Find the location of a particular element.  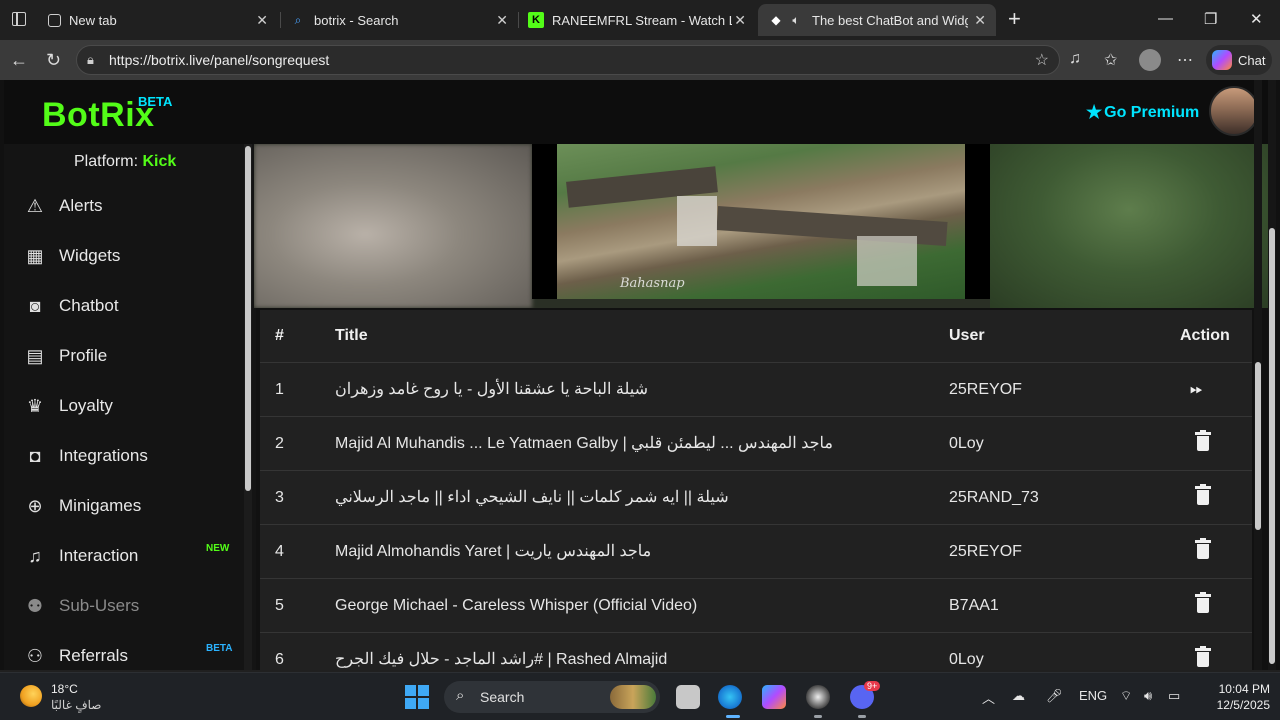

gamepad-icon: ⊕ is located at coordinates (35, 505).